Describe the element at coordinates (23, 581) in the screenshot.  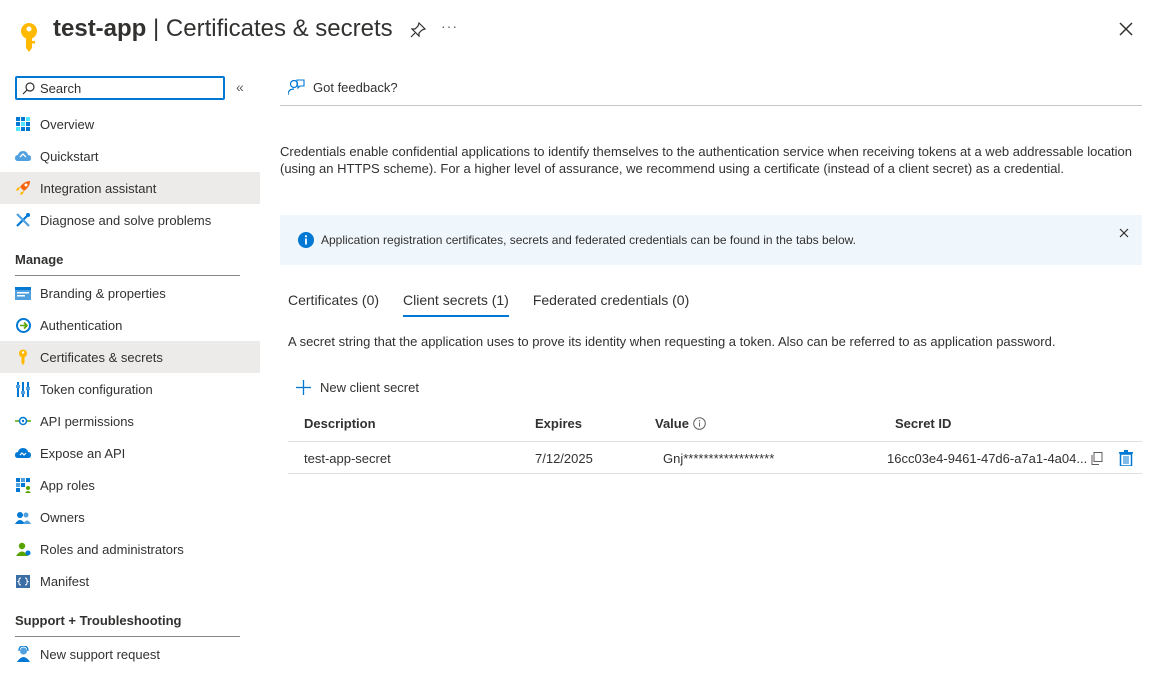
I see `manifest-icon` at that location.